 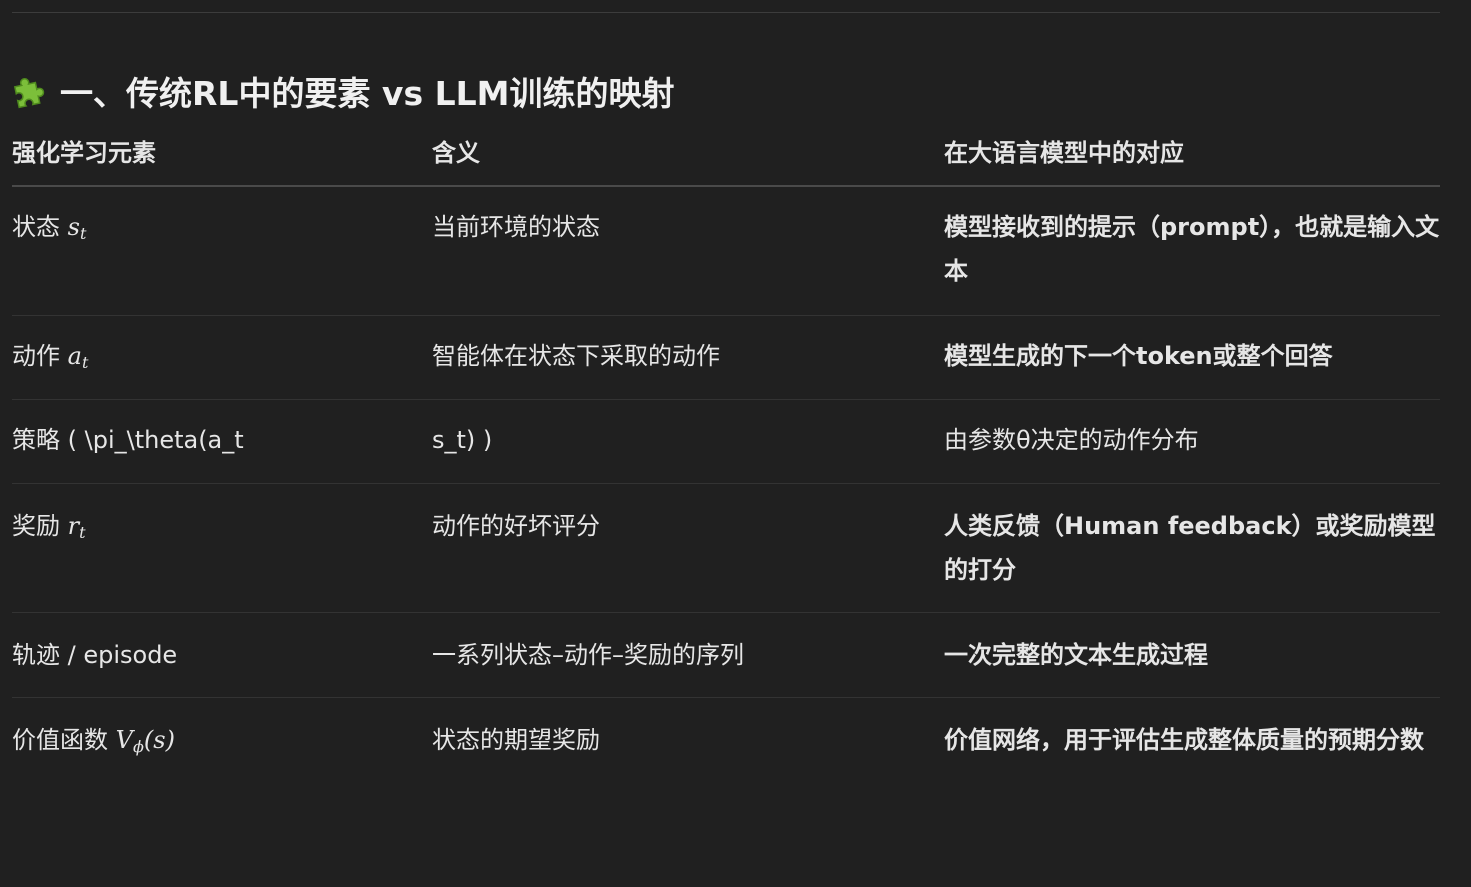 What do you see at coordinates (36, 356) in the screenshot?
I see `element-label: 动作` at bounding box center [36, 356].